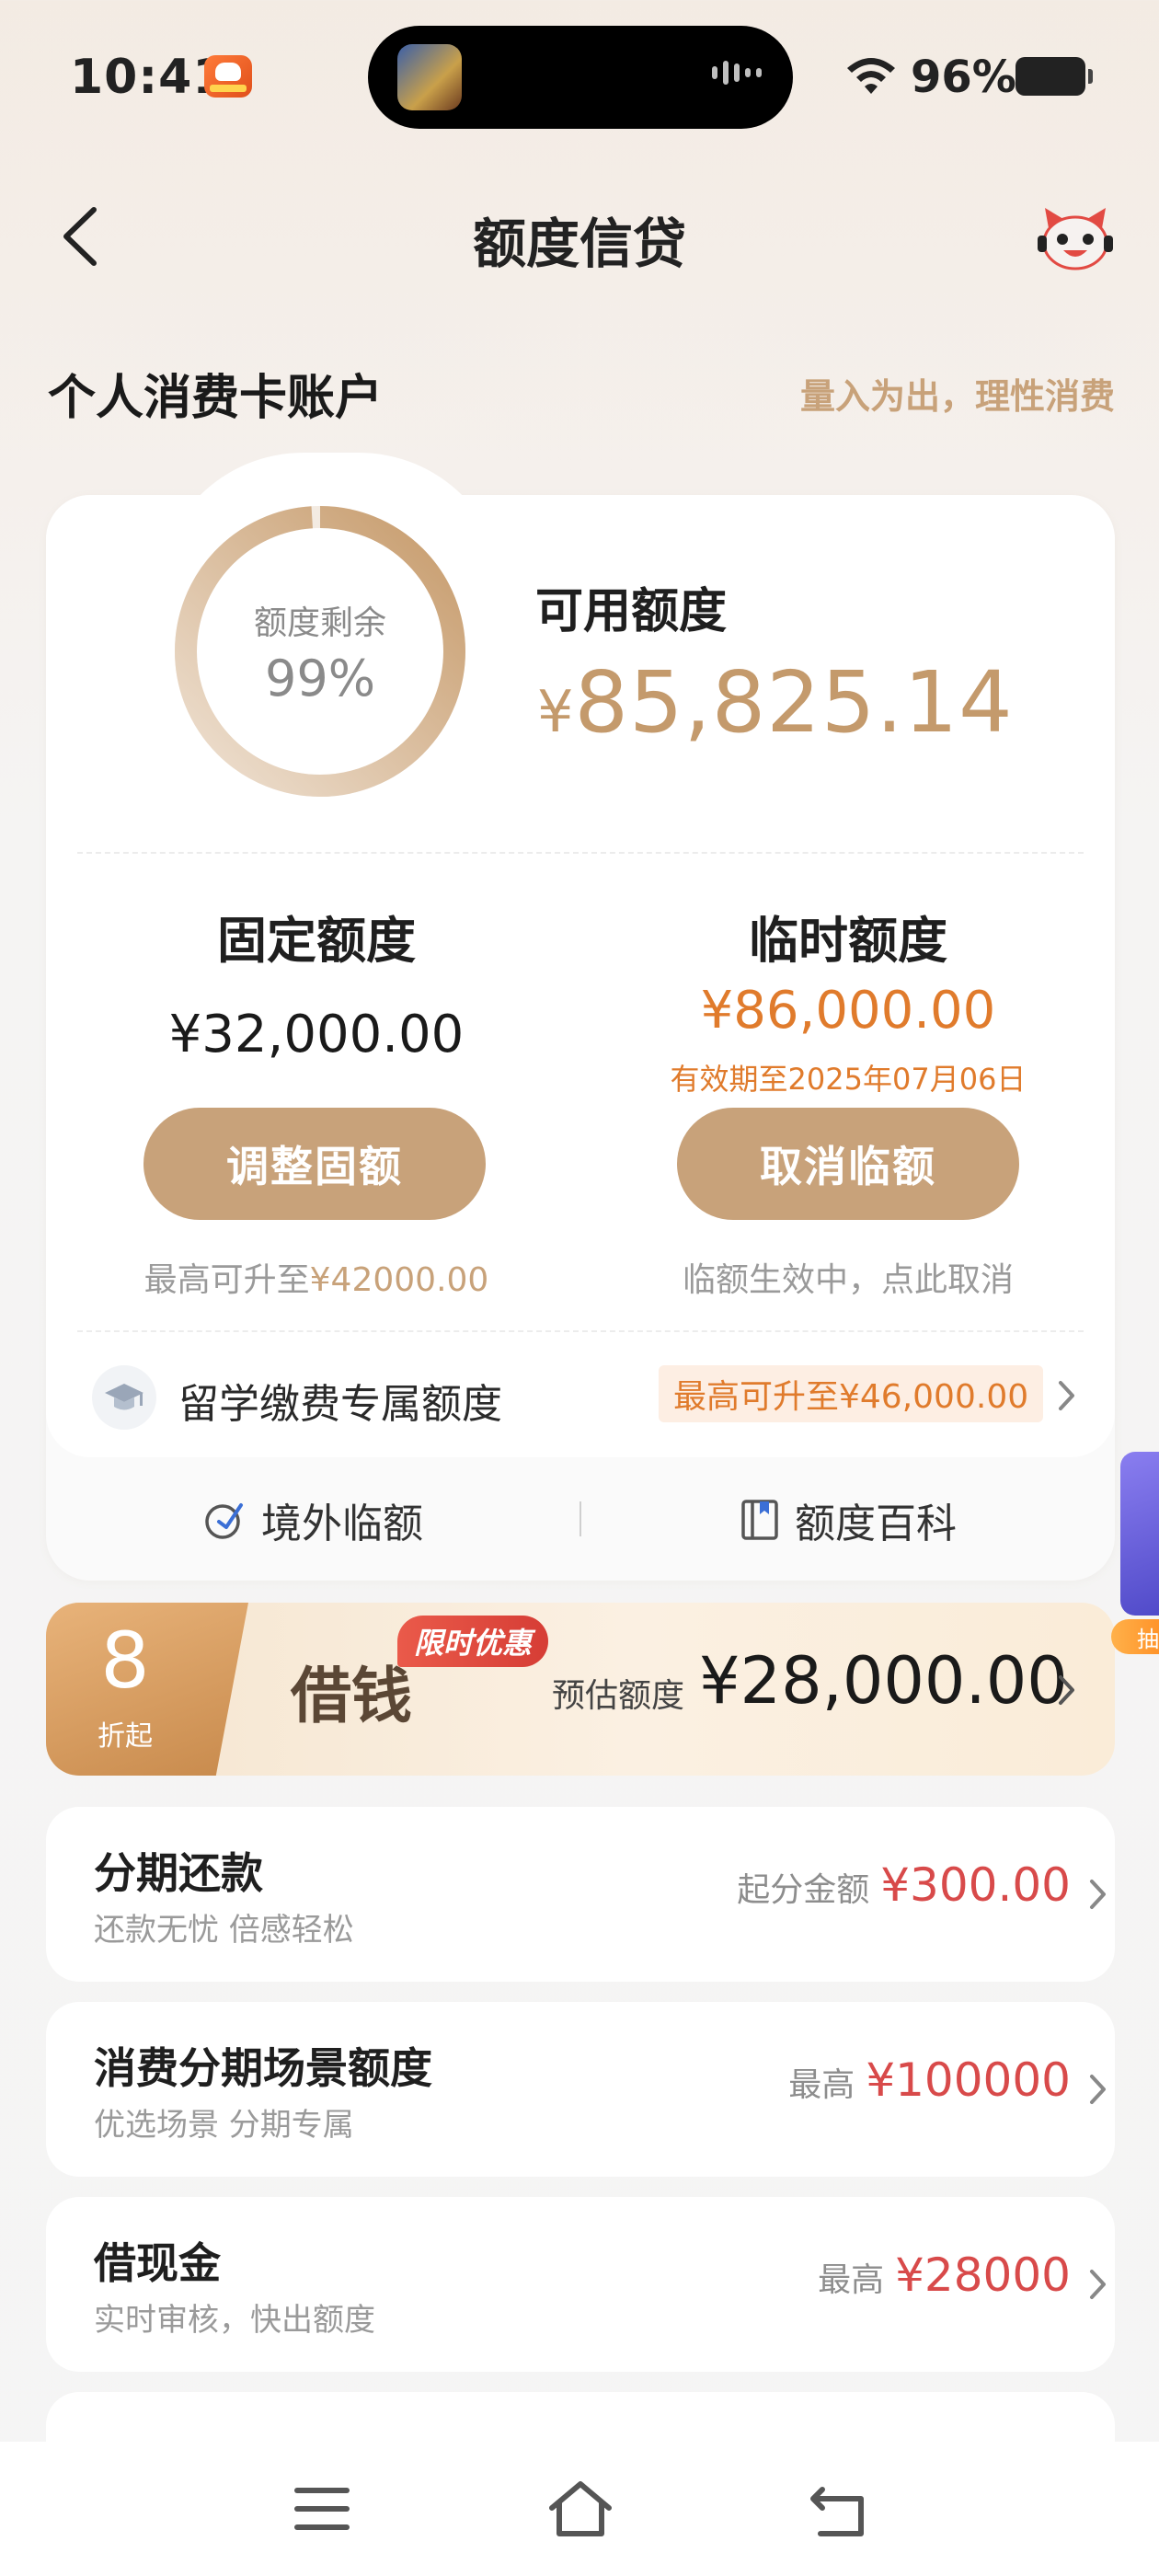 The height and width of the screenshot is (2576, 1159). Describe the element at coordinates (579, 244) in the screenshot. I see `page-title: 额度信贷` at that location.